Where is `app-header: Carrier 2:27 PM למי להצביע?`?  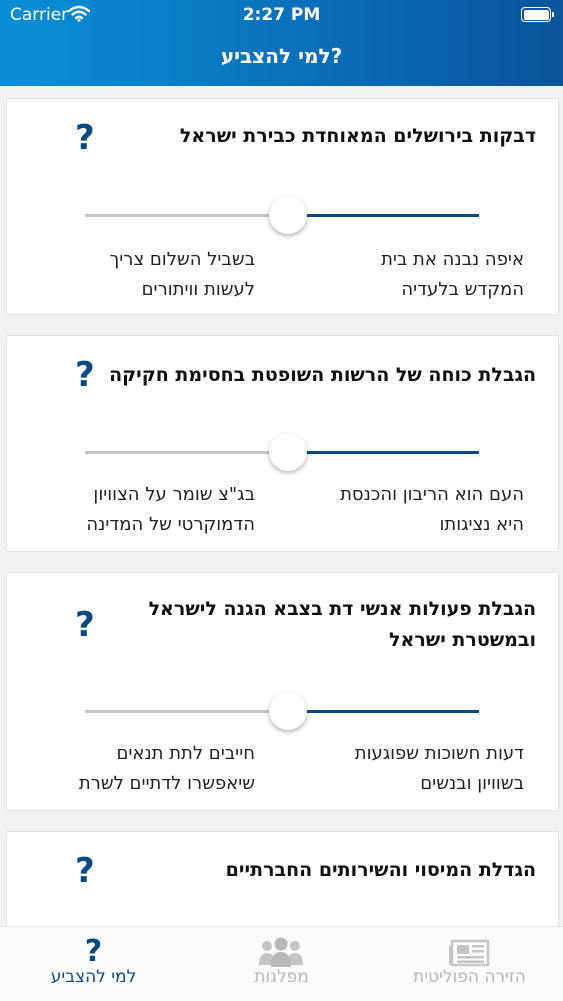
app-header: Carrier 2:27 PM למי להצביע? is located at coordinates (281, 43).